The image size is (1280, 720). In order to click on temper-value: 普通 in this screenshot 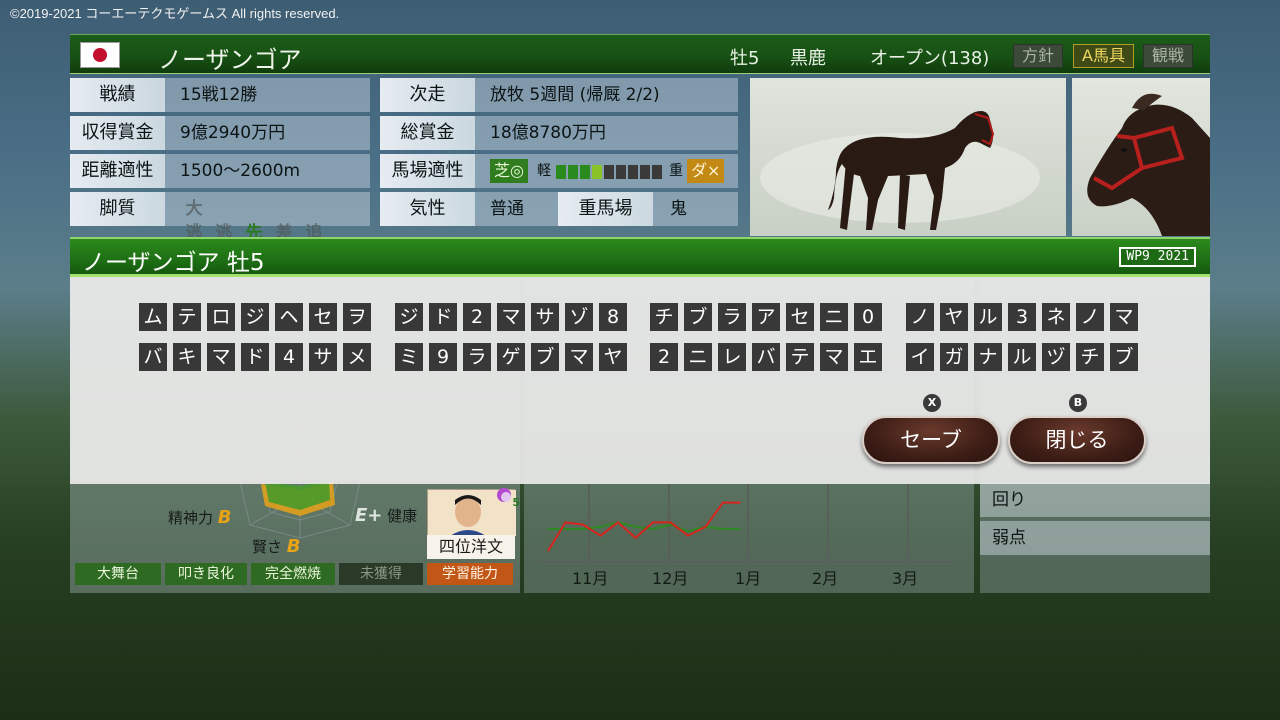, I will do `click(507, 209)`.